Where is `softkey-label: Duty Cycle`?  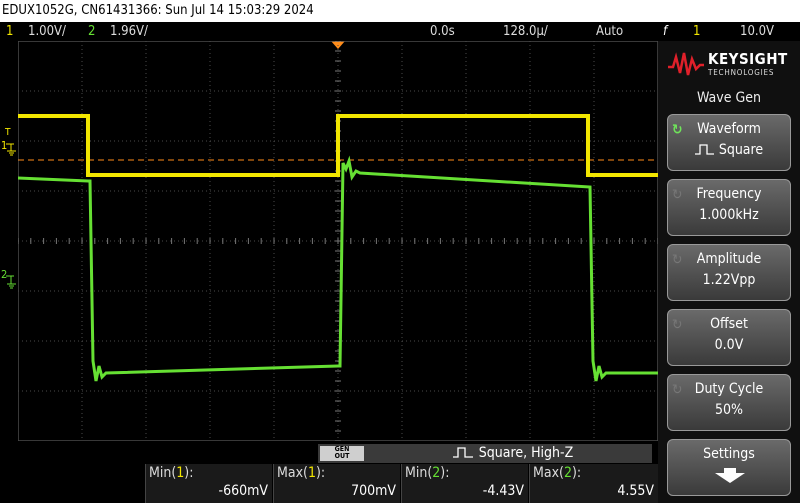
softkey-label: Duty Cycle is located at coordinates (729, 389).